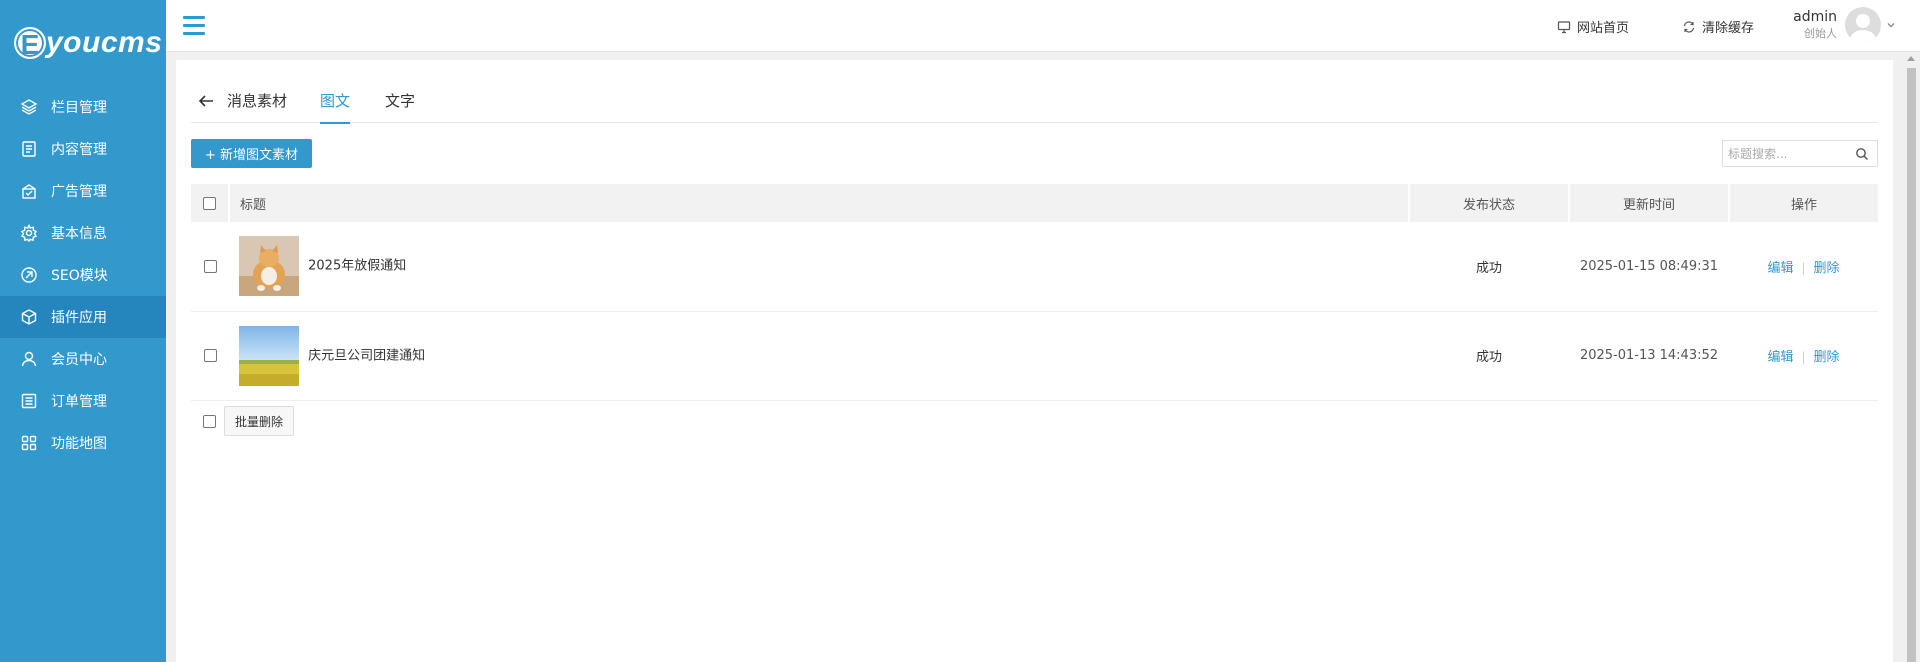 This screenshot has height=662, width=1920. Describe the element at coordinates (29, 359) in the screenshot. I see `user-icon` at that location.